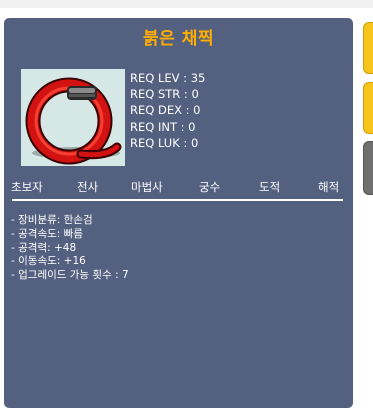 This screenshot has height=412, width=373. Describe the element at coordinates (168, 78) in the screenshot. I see `req-level: REQ LEV : 35` at that location.